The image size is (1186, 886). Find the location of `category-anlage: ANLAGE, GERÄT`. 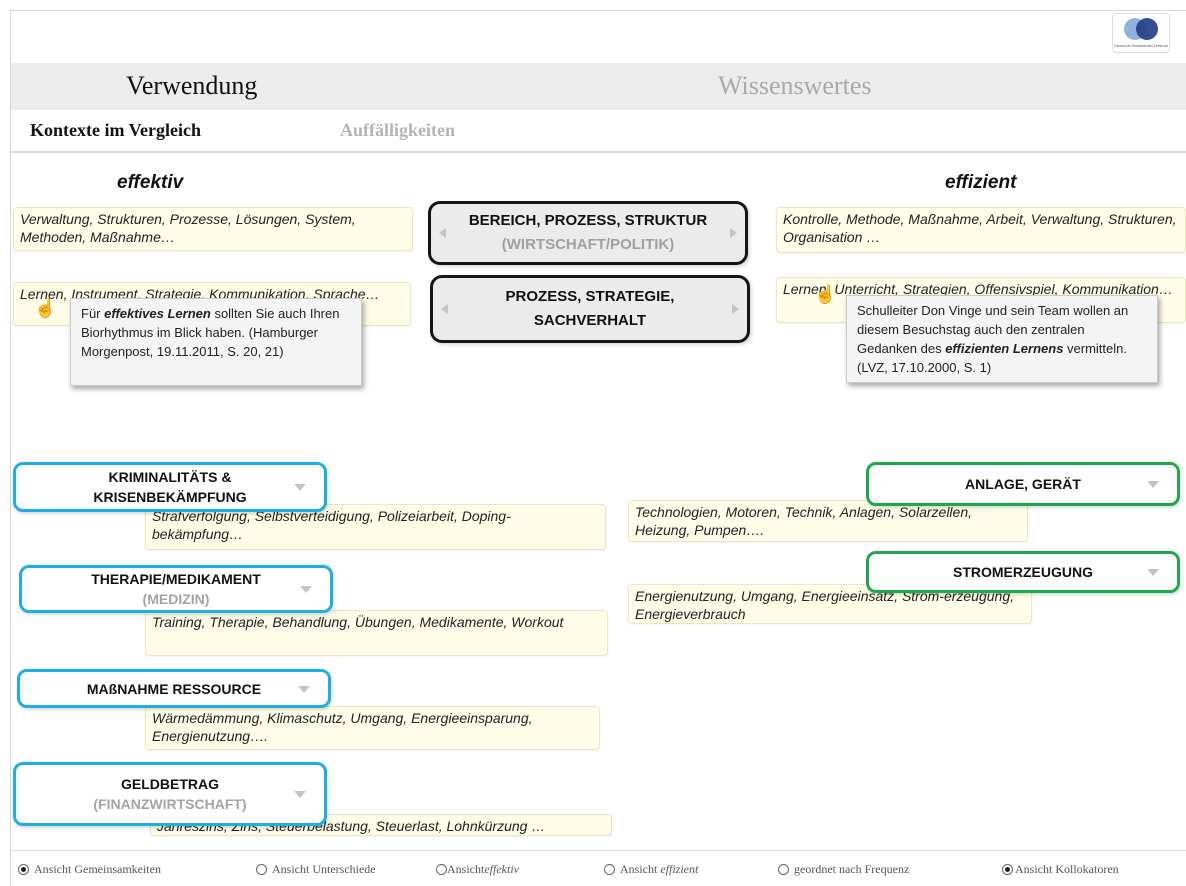

category-anlage: ANLAGE, GERÄT is located at coordinates (1023, 484).